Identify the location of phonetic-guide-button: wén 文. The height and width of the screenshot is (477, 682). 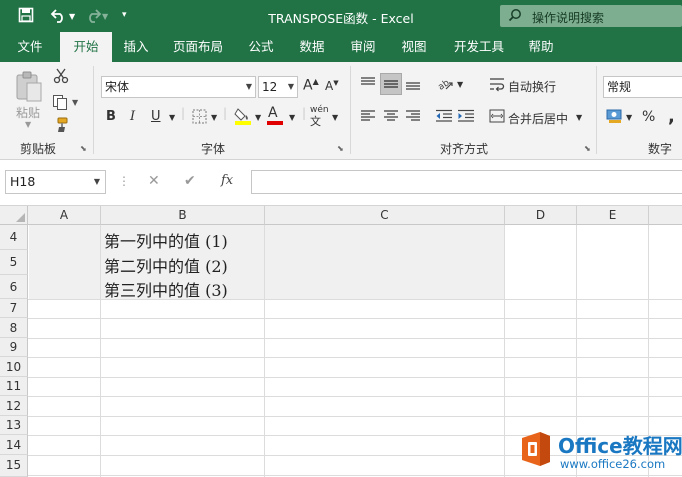
(319, 117).